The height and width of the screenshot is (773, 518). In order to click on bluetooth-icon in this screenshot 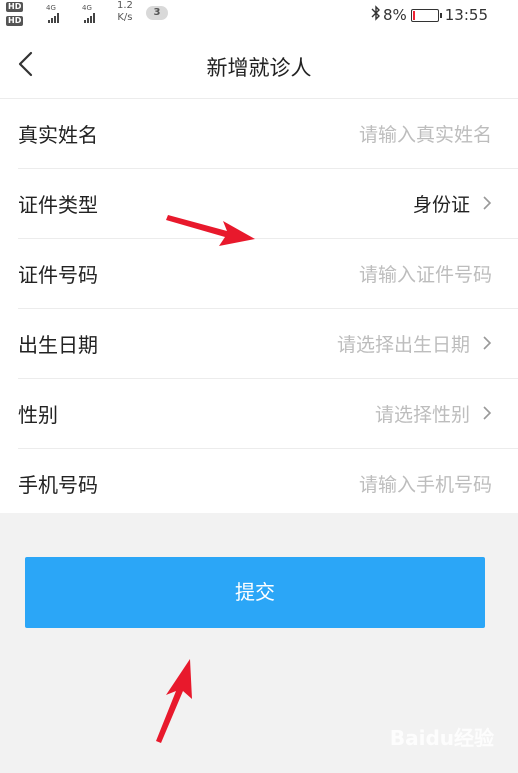, I will do `click(376, 15)`.